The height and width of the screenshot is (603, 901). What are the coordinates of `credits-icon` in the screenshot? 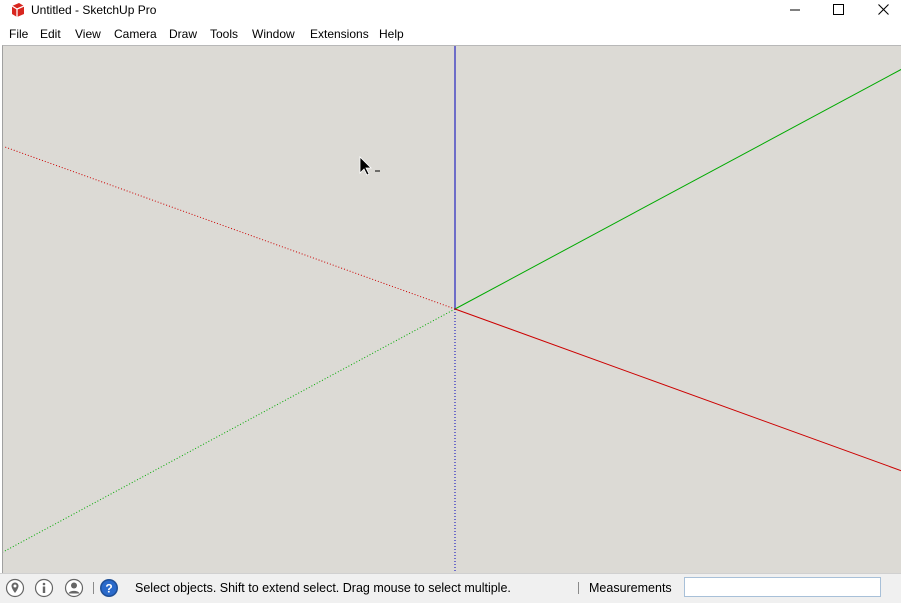 It's located at (44, 588).